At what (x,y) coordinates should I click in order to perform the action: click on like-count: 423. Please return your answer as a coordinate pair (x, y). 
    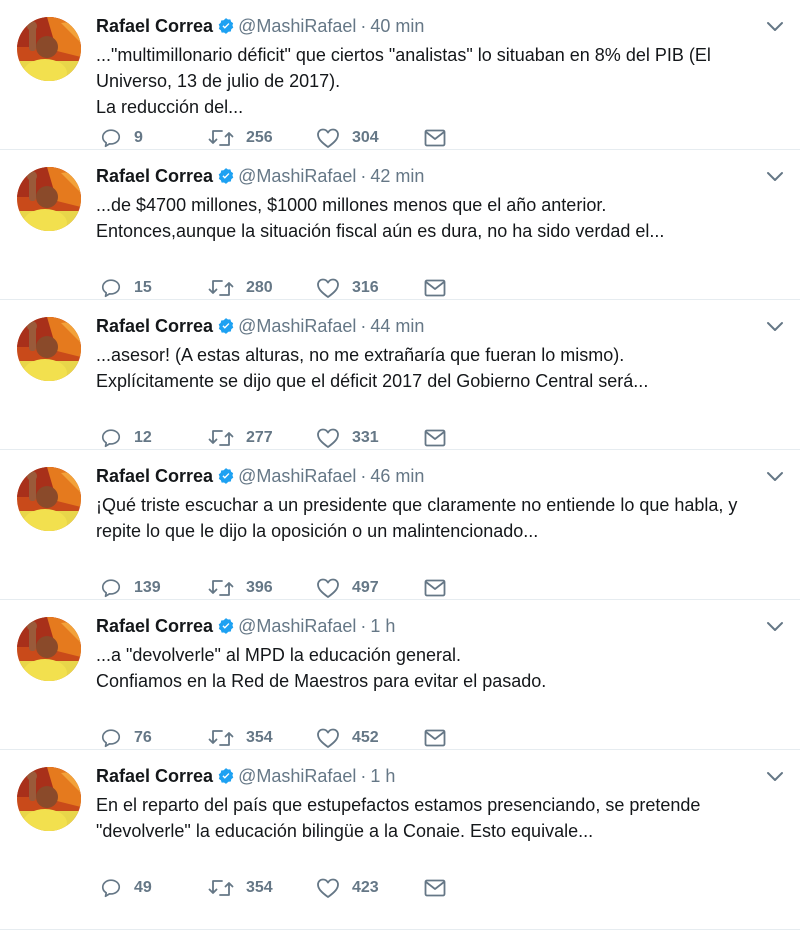
    Looking at the image, I should click on (365, 887).